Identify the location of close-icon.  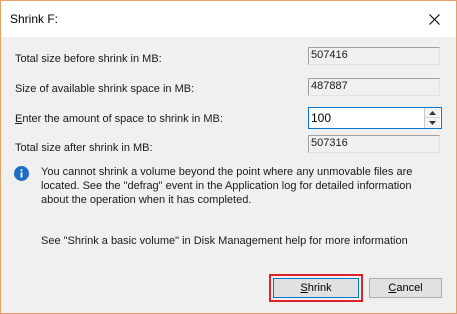
(434, 19).